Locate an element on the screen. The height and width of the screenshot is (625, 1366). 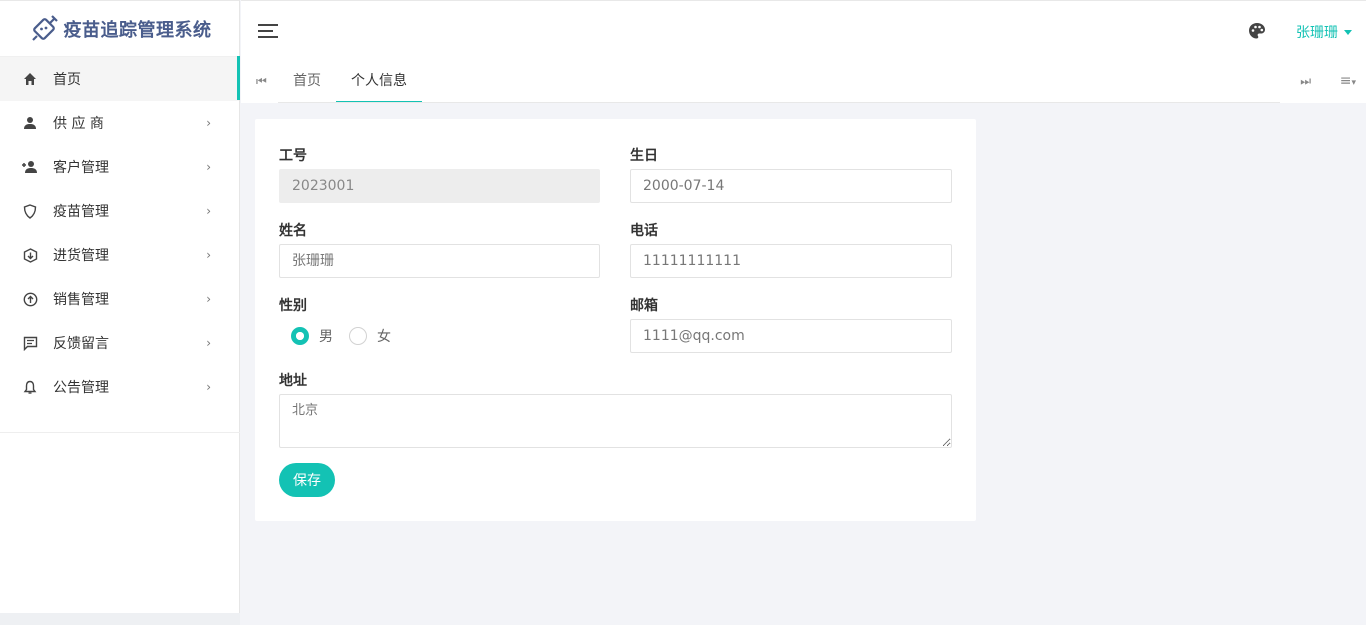
save-button: 保存 is located at coordinates (307, 480).